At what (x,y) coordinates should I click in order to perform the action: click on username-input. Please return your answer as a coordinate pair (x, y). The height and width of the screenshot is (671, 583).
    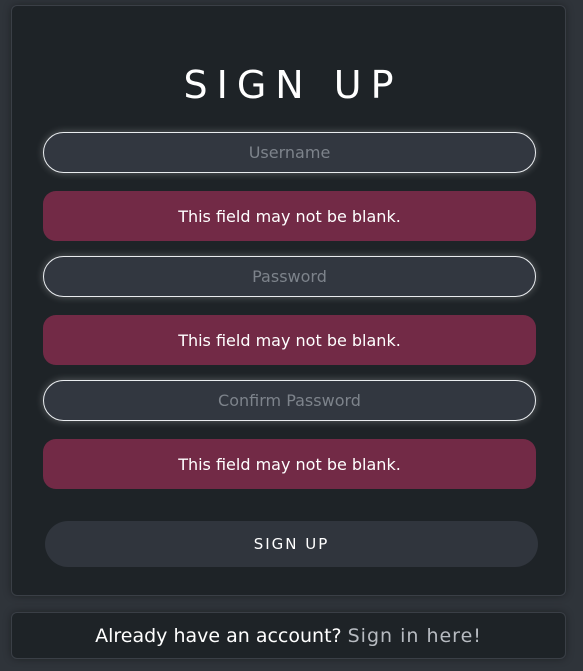
    Looking at the image, I should click on (289, 152).